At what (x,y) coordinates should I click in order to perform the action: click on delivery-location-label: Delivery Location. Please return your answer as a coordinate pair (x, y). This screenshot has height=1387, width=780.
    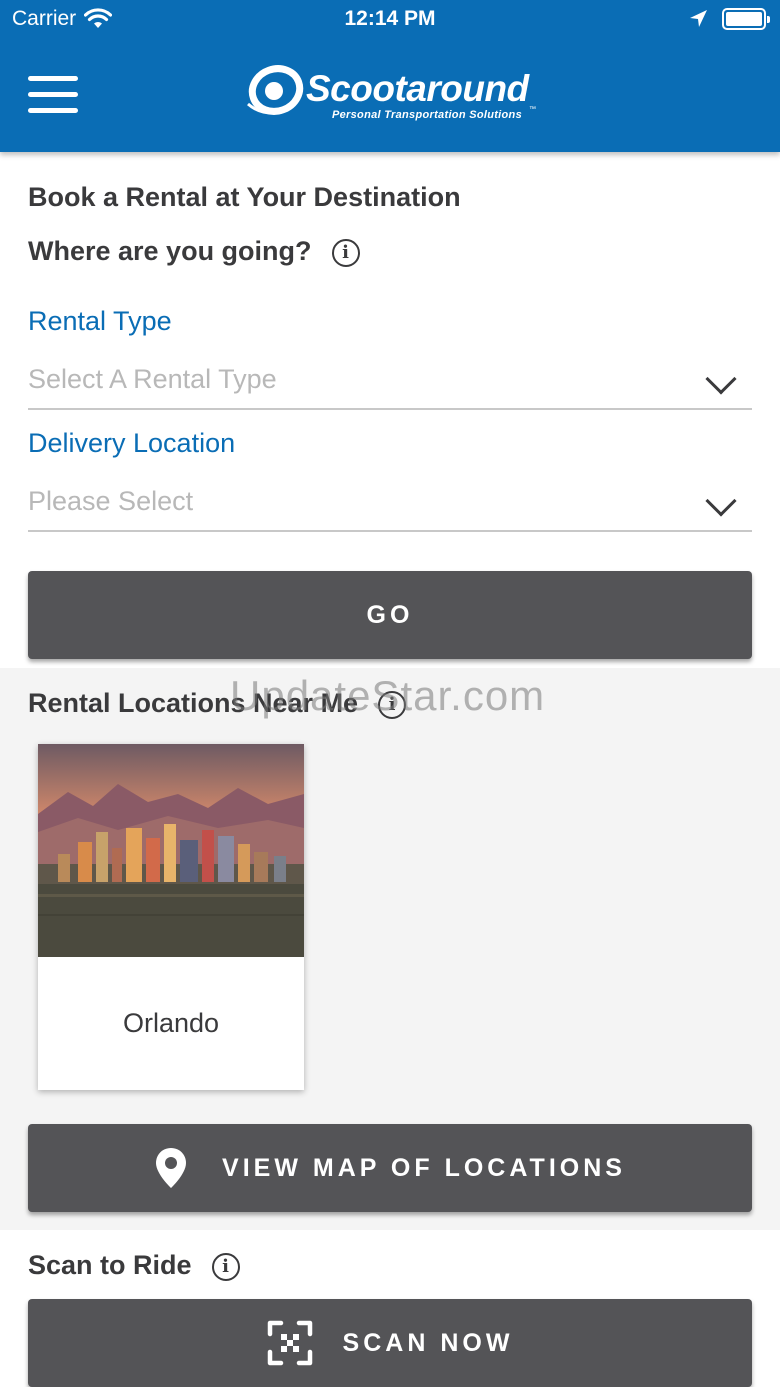
    Looking at the image, I should click on (132, 443).